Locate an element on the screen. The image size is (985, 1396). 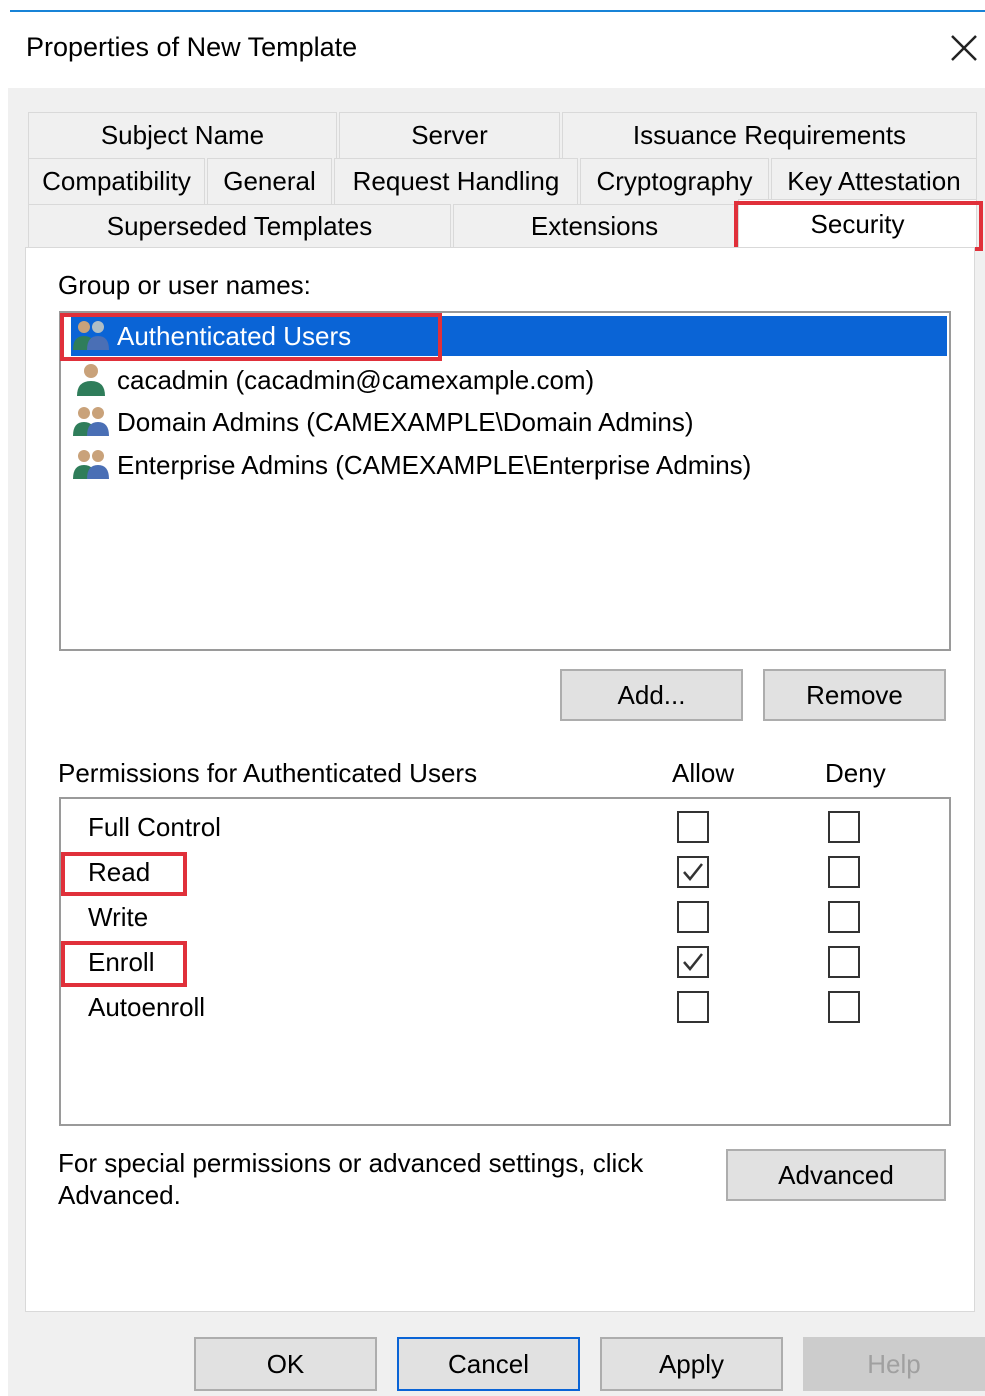
full-control-deny-checkbox is located at coordinates (844, 827).